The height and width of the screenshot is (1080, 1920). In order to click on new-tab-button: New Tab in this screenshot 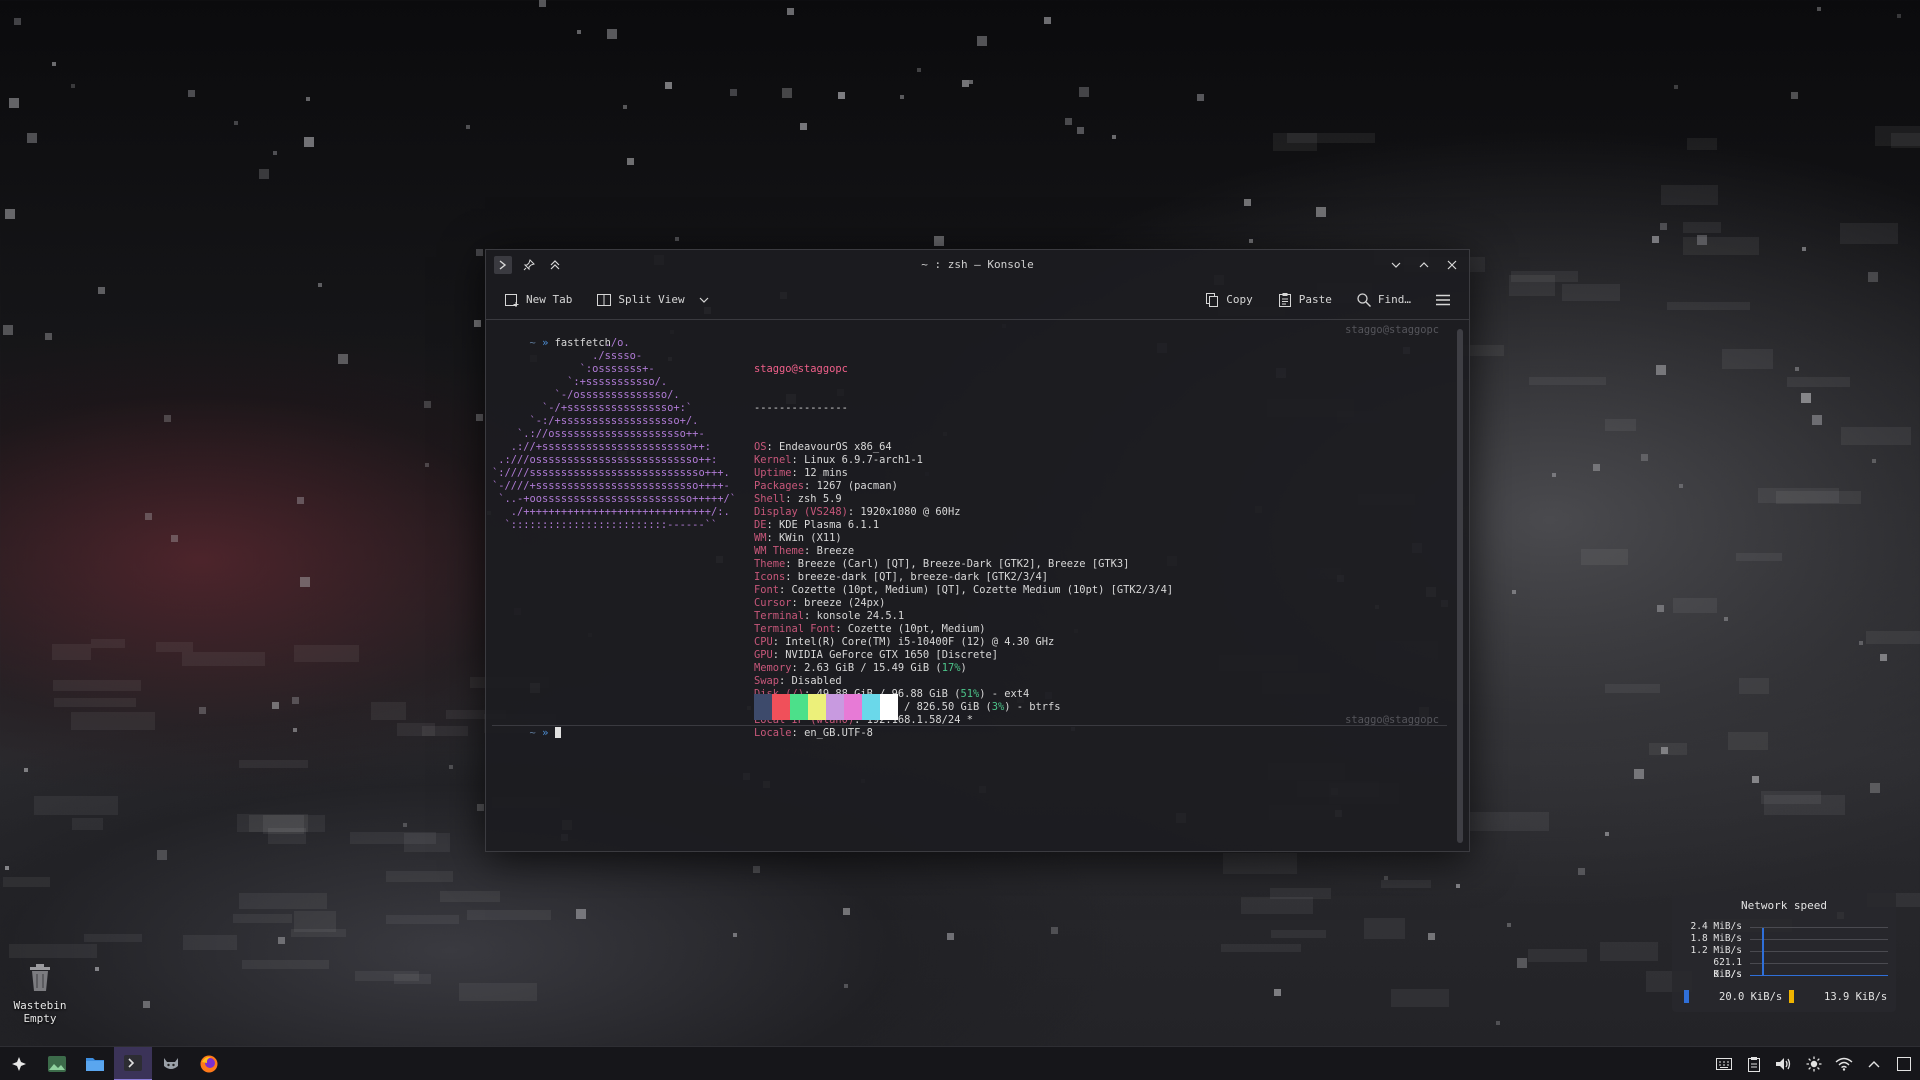, I will do `click(538, 300)`.